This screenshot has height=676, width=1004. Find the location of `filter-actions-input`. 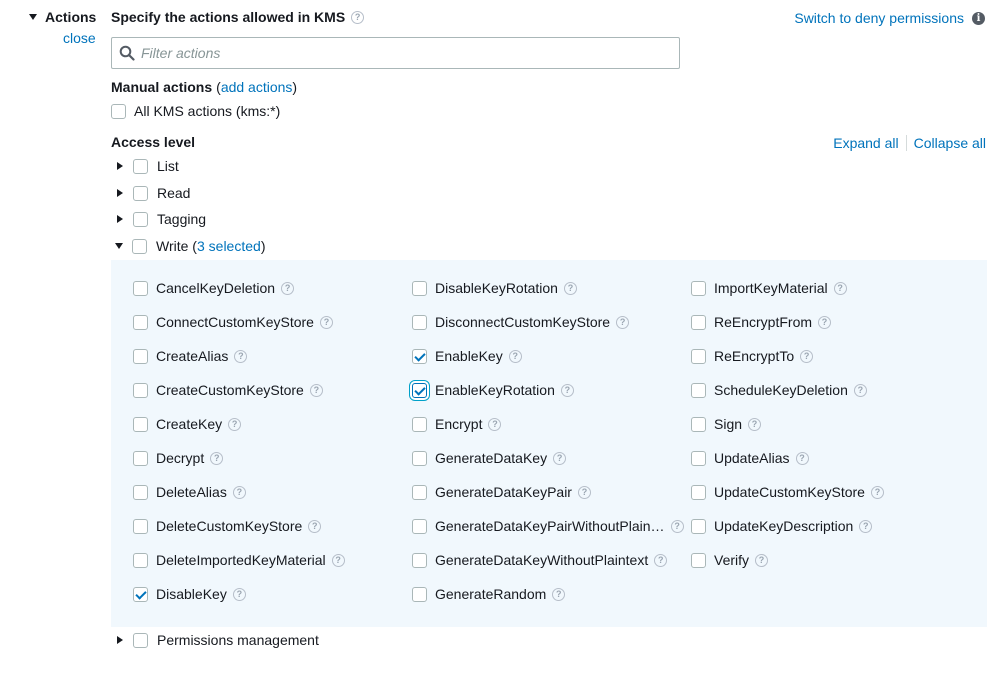

filter-actions-input is located at coordinates (404, 53).